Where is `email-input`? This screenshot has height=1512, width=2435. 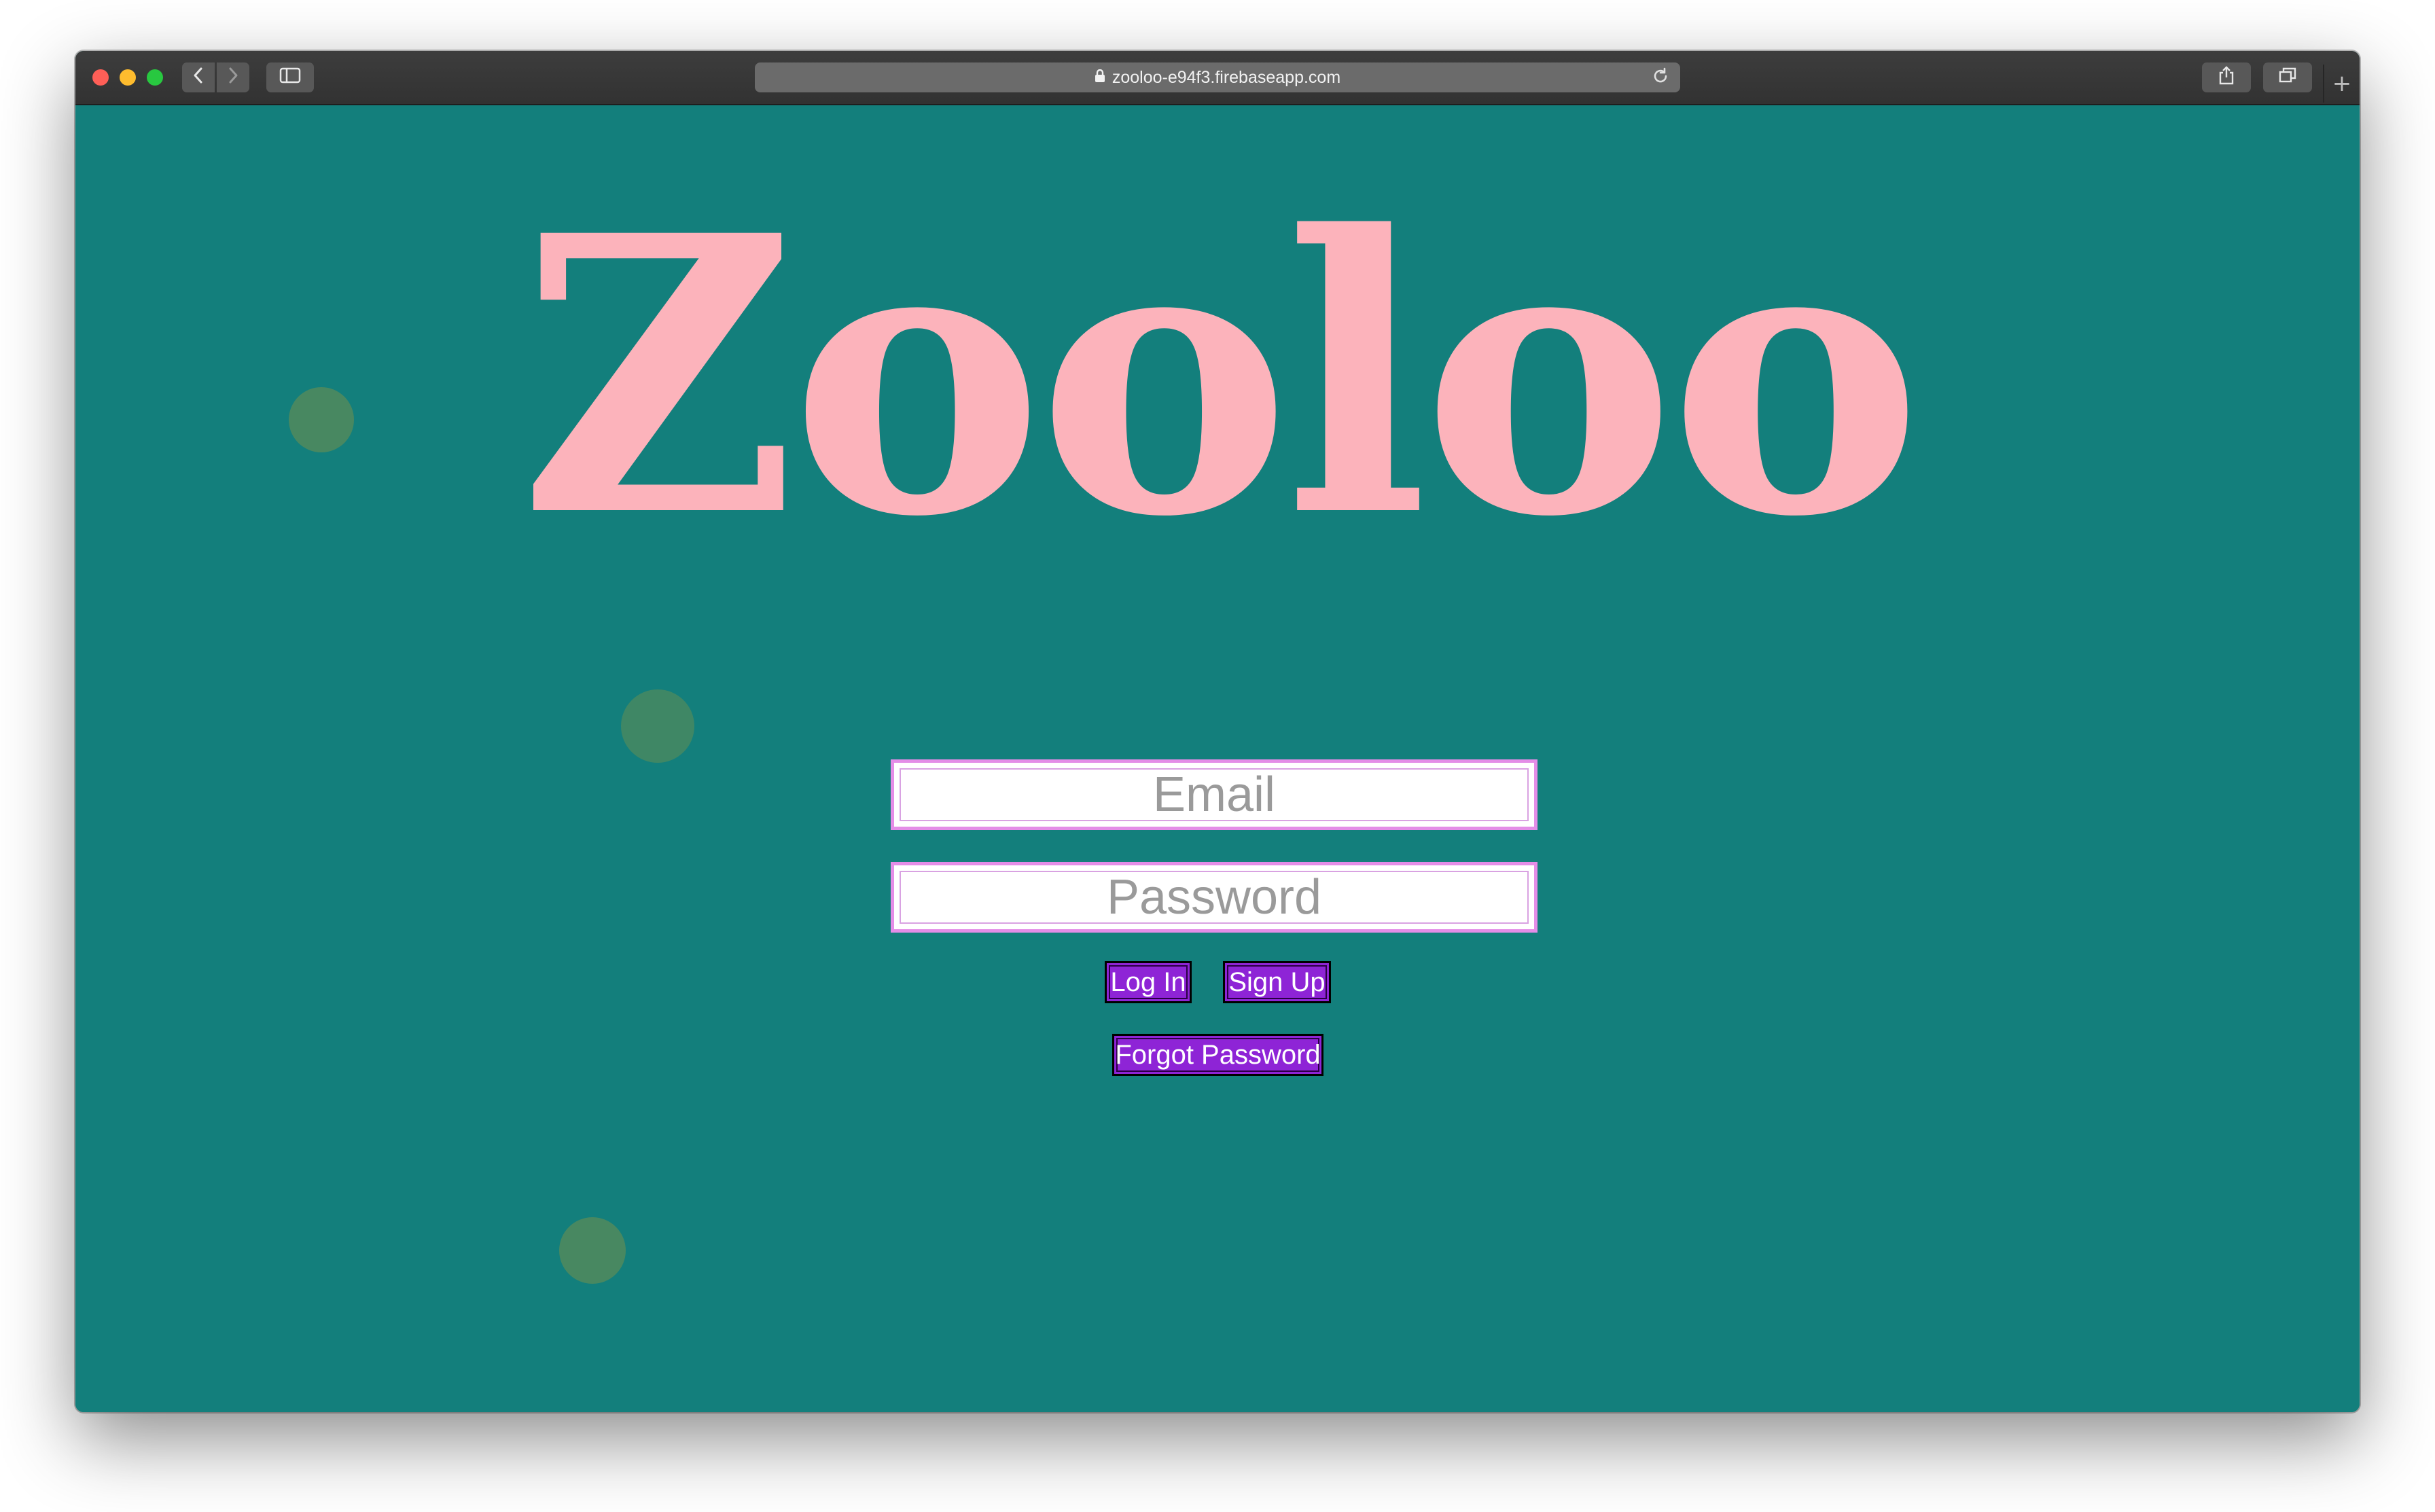
email-input is located at coordinates (1214, 794).